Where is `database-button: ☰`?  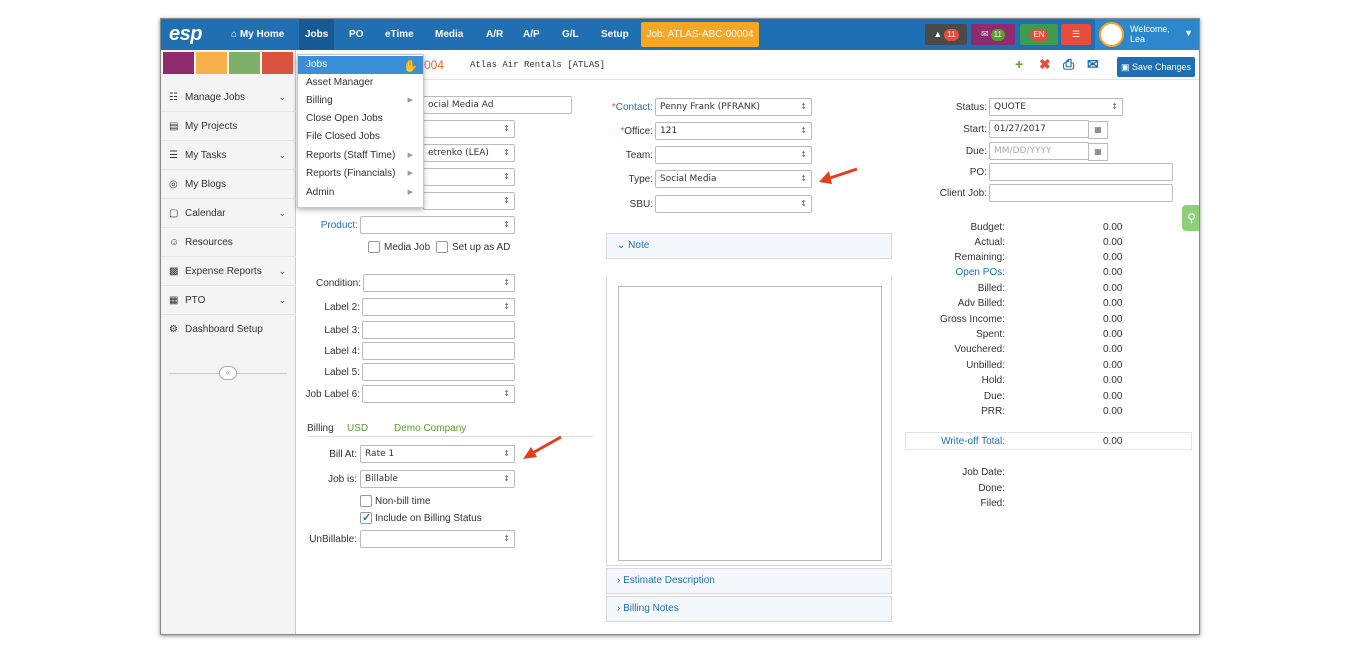 database-button: ☰ is located at coordinates (1076, 34).